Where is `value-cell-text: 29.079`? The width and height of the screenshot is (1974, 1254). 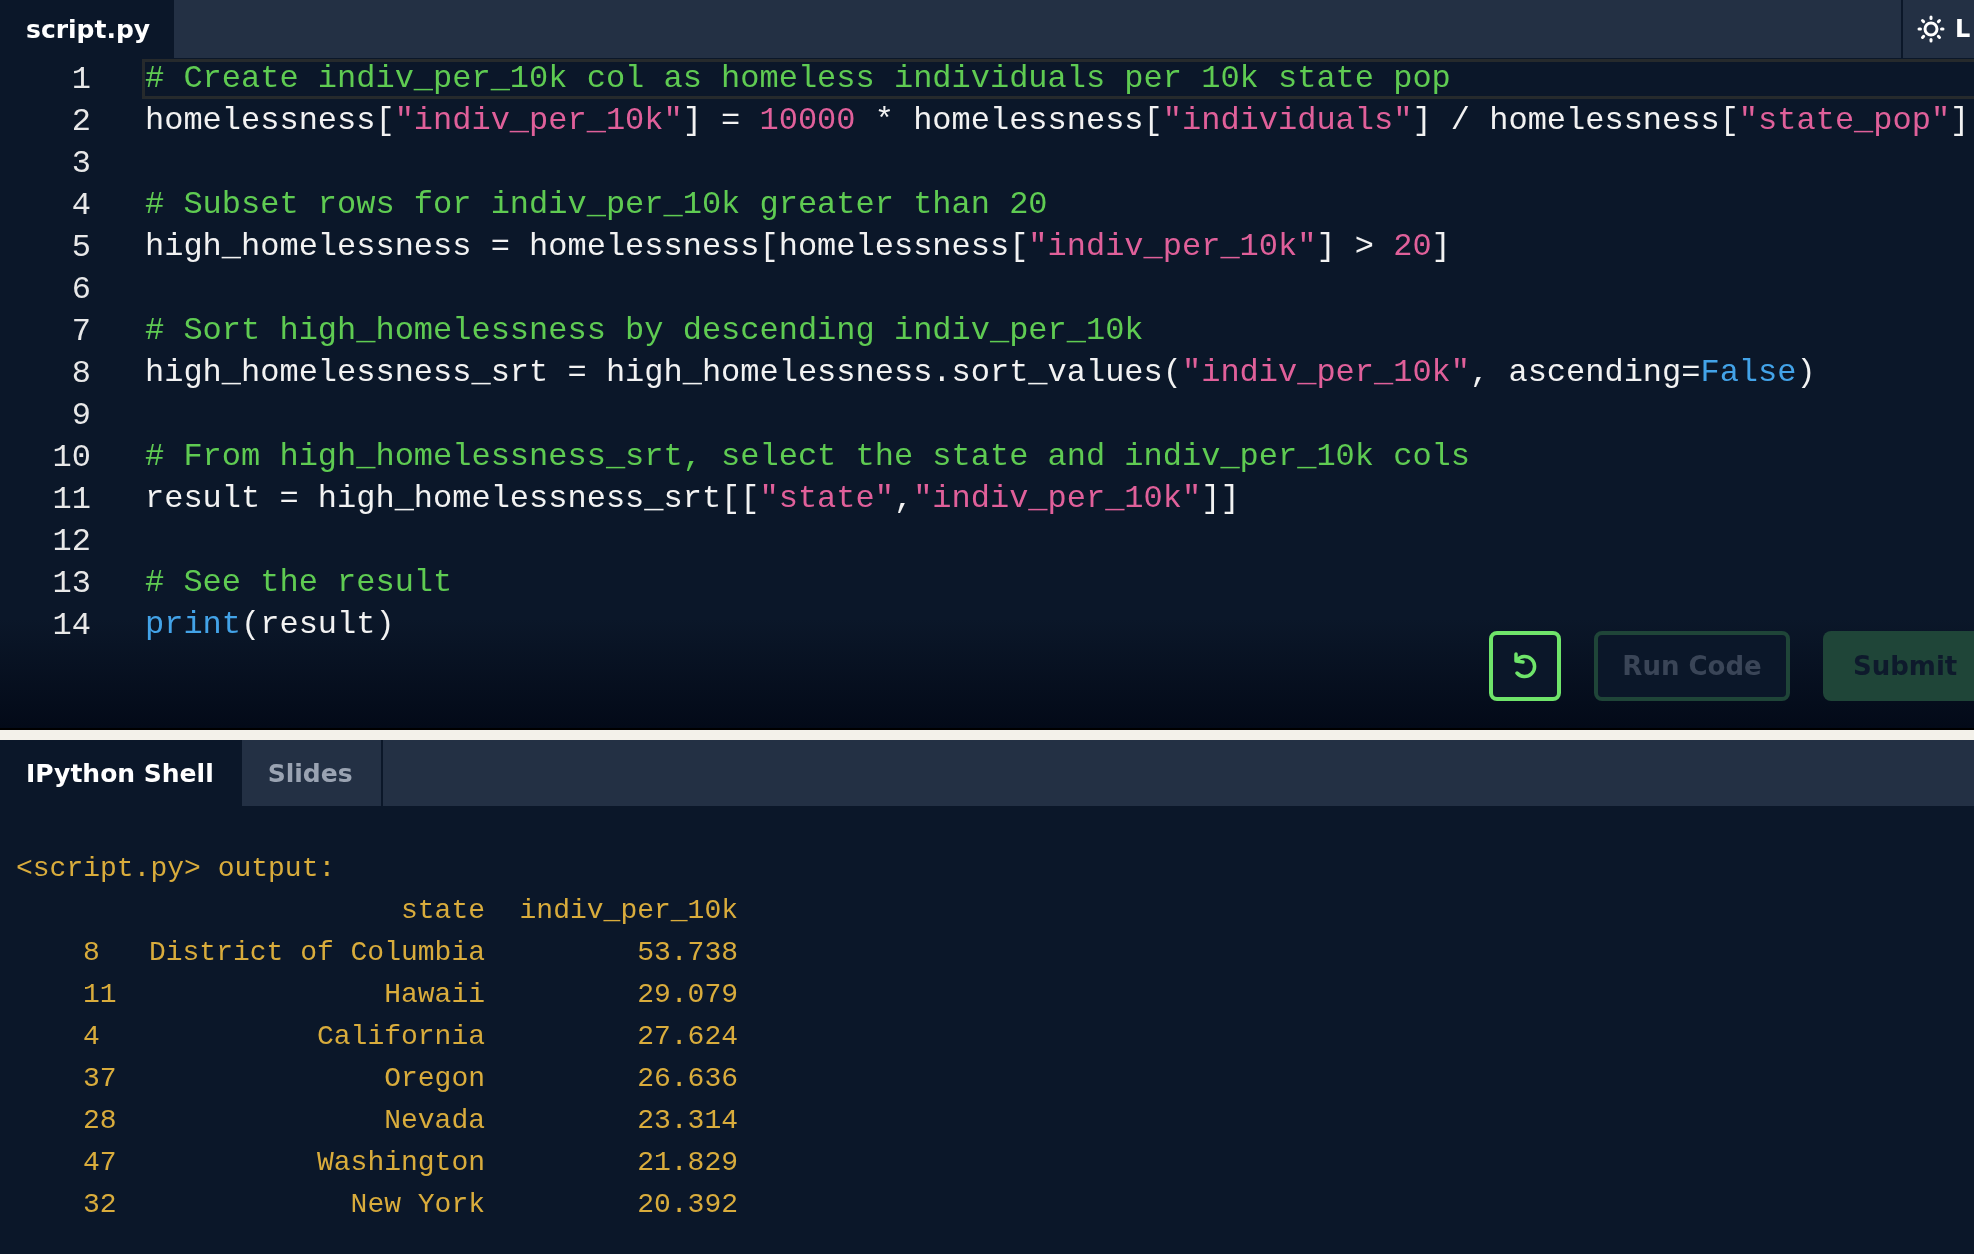 value-cell-text: 29.079 is located at coordinates (687, 995).